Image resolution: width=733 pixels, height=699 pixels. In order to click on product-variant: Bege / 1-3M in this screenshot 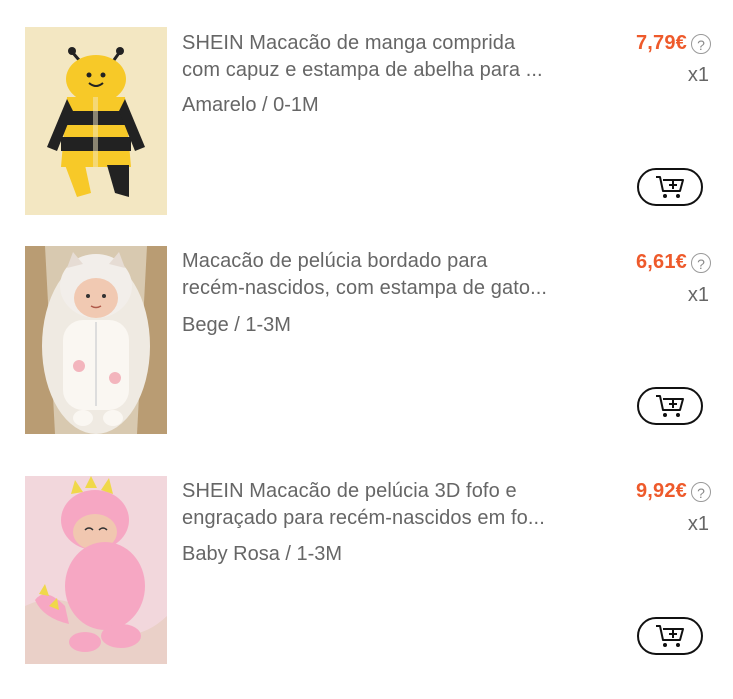, I will do `click(236, 325)`.